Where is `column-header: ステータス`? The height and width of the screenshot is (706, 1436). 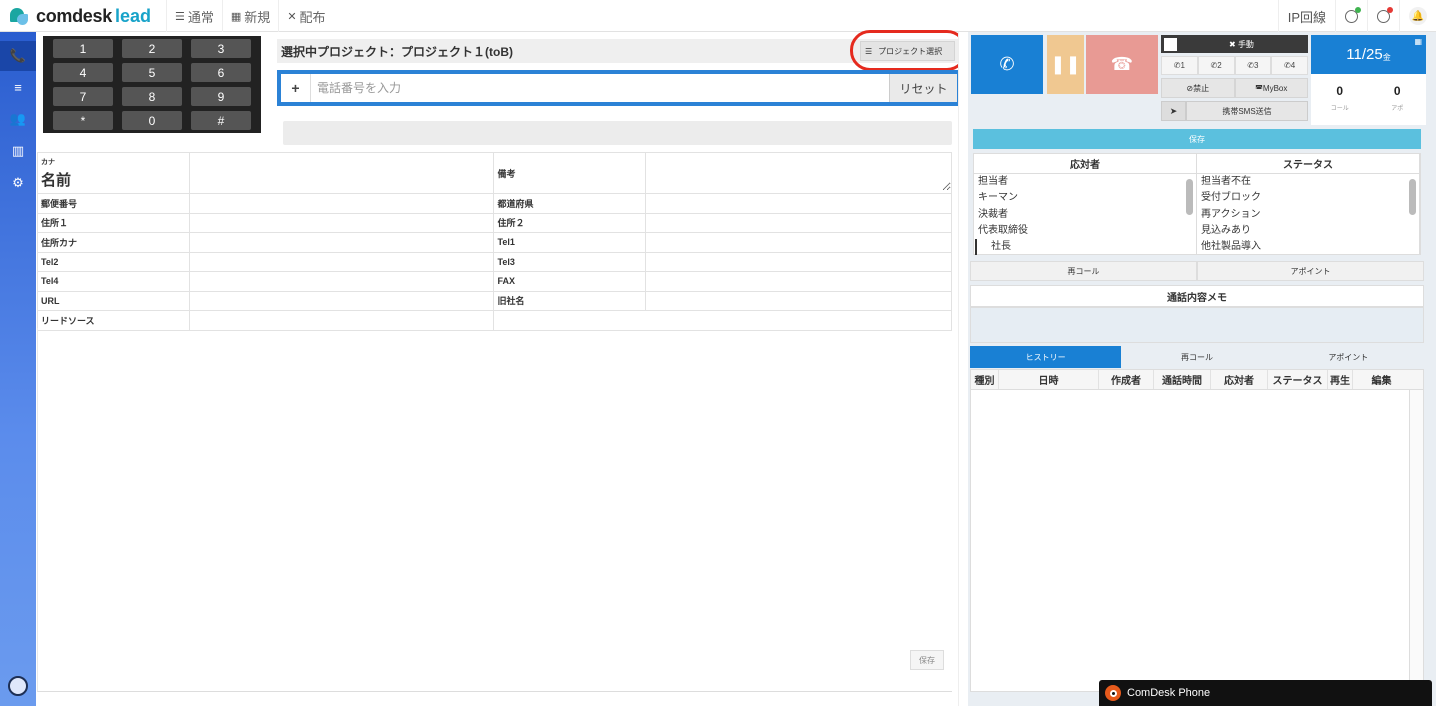
column-header: ステータス is located at coordinates (1298, 379).